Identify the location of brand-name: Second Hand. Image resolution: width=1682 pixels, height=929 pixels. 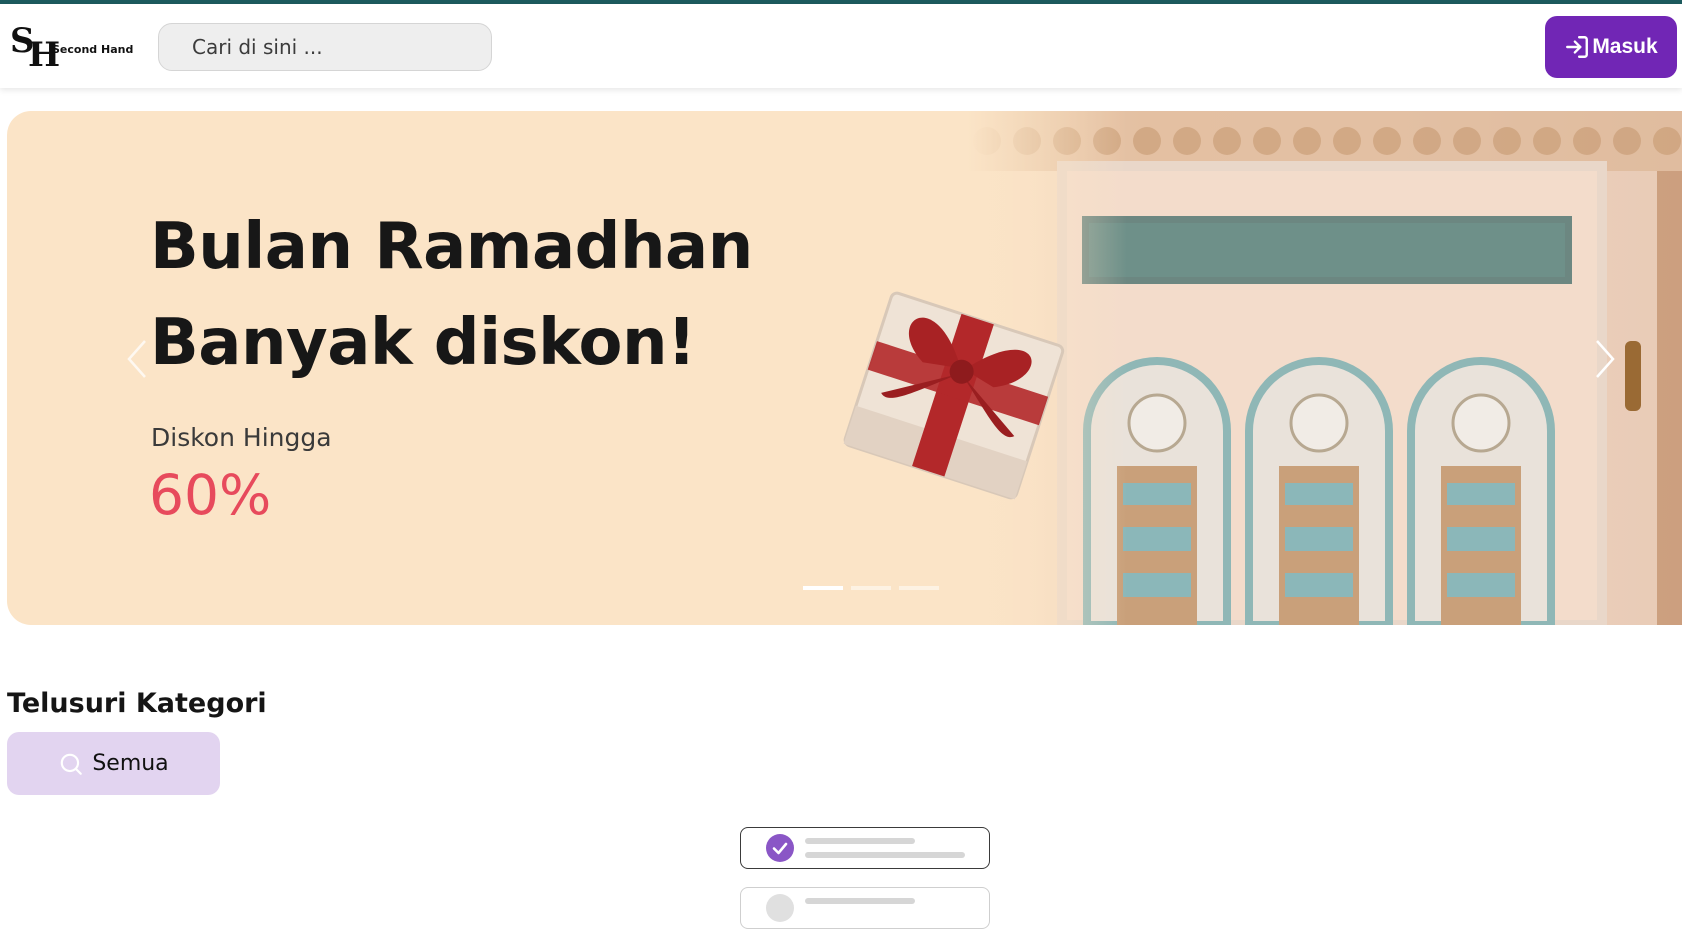
(93, 49).